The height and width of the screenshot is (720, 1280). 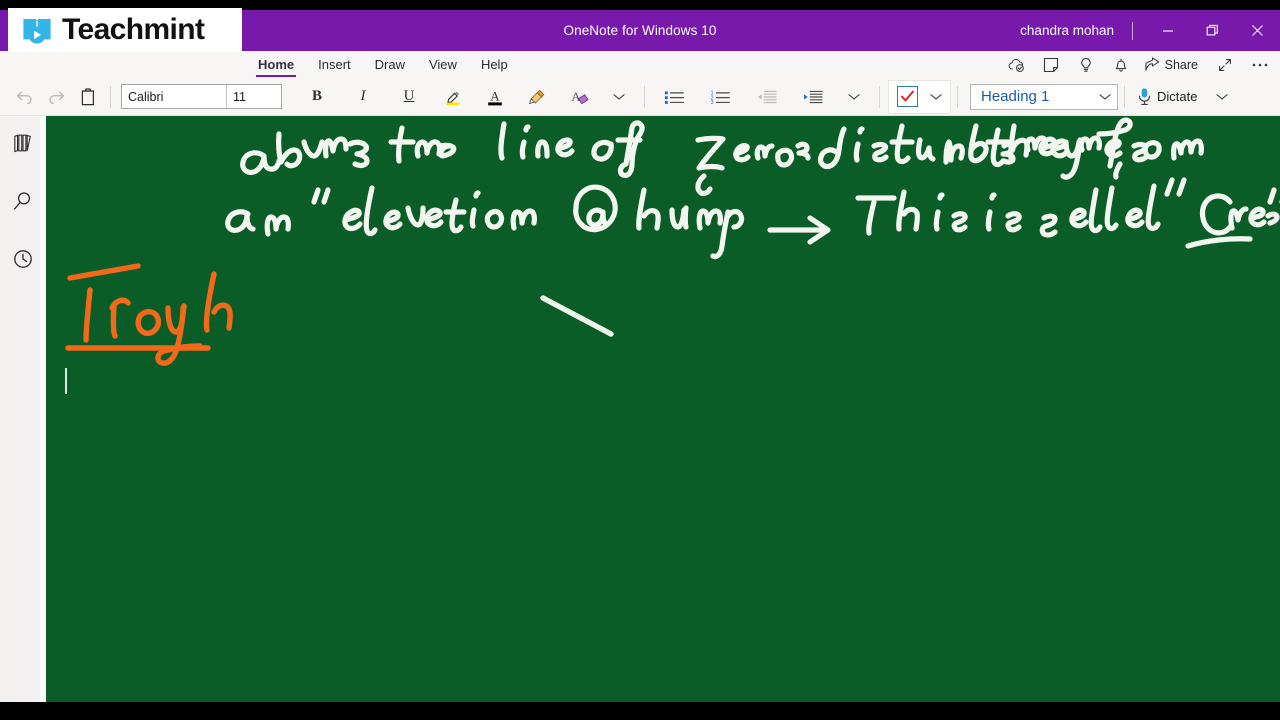 I want to click on increase-indent-icon, so click(x=813, y=96).